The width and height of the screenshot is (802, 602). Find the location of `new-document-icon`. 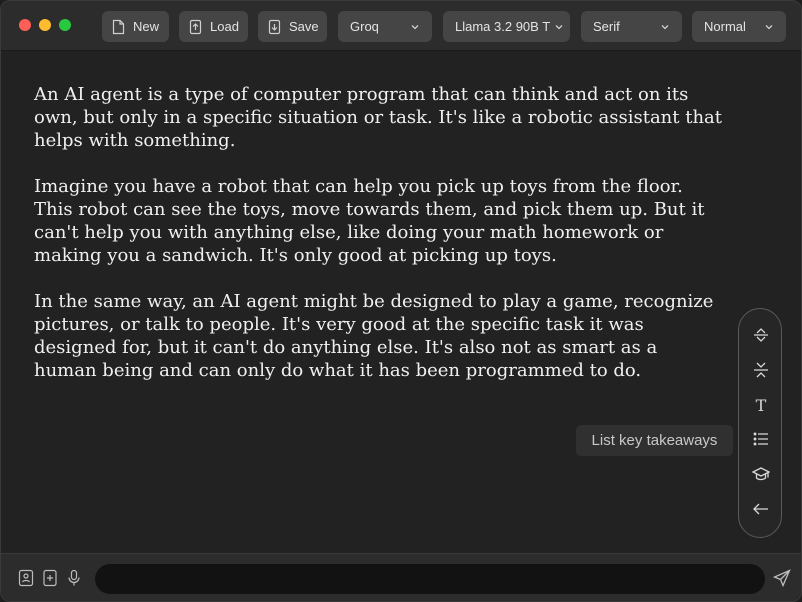

new-document-icon is located at coordinates (118, 27).